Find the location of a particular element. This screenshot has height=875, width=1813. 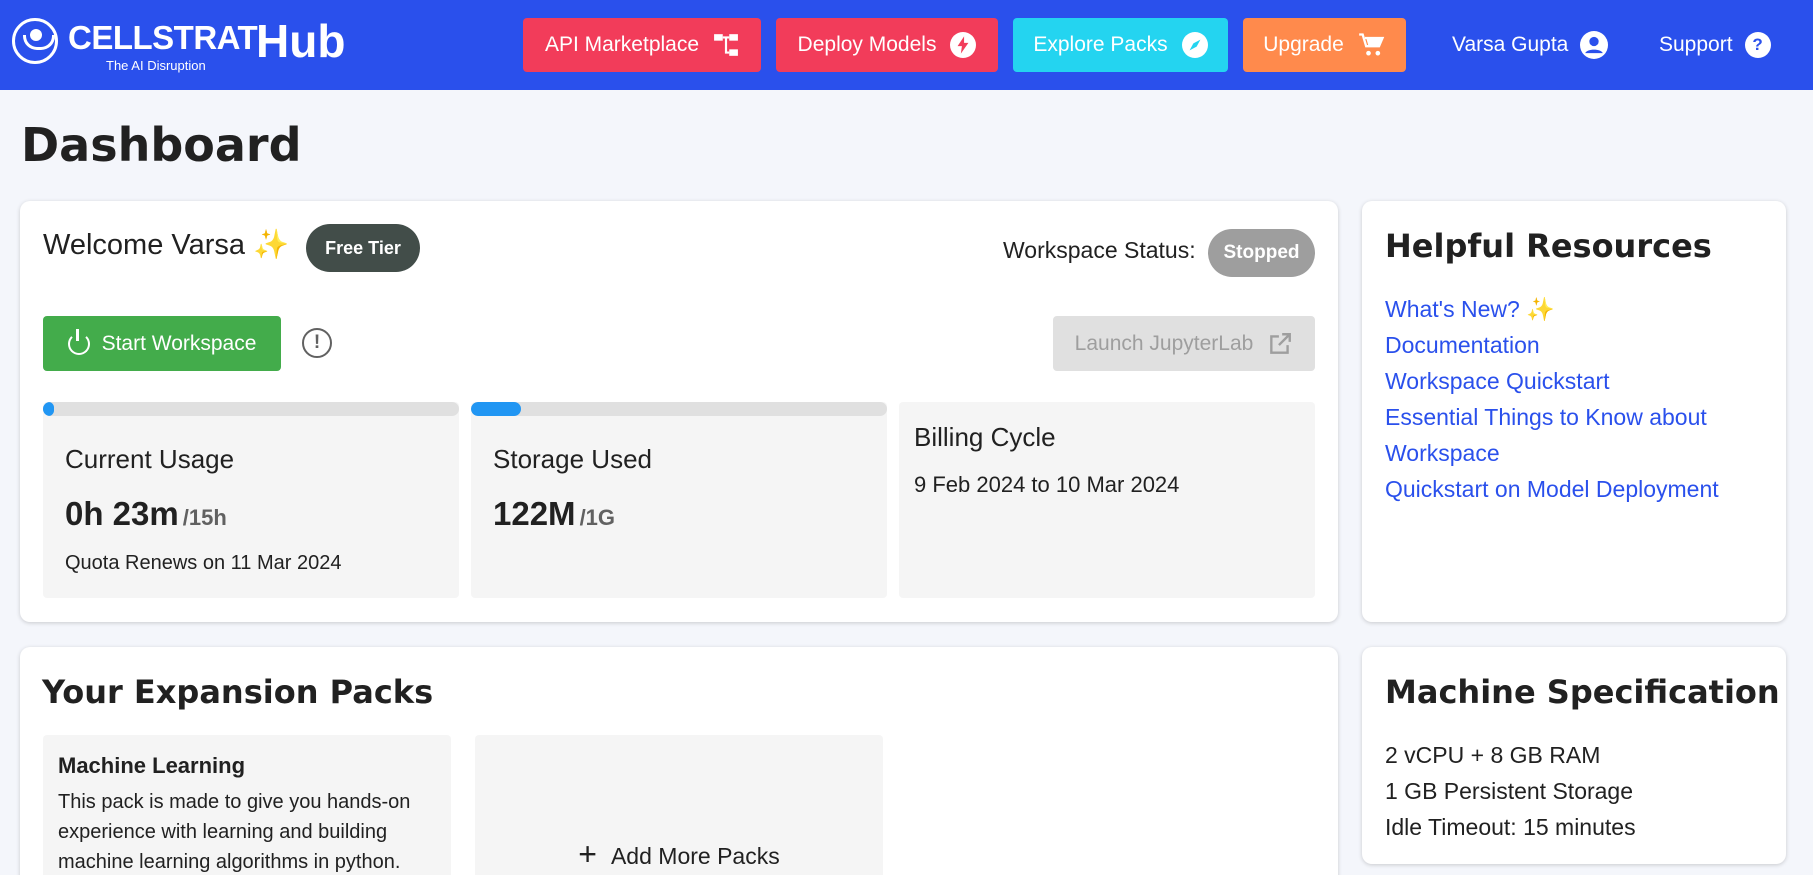

resources-heading: Helpful Resources is located at coordinates (1548, 246).